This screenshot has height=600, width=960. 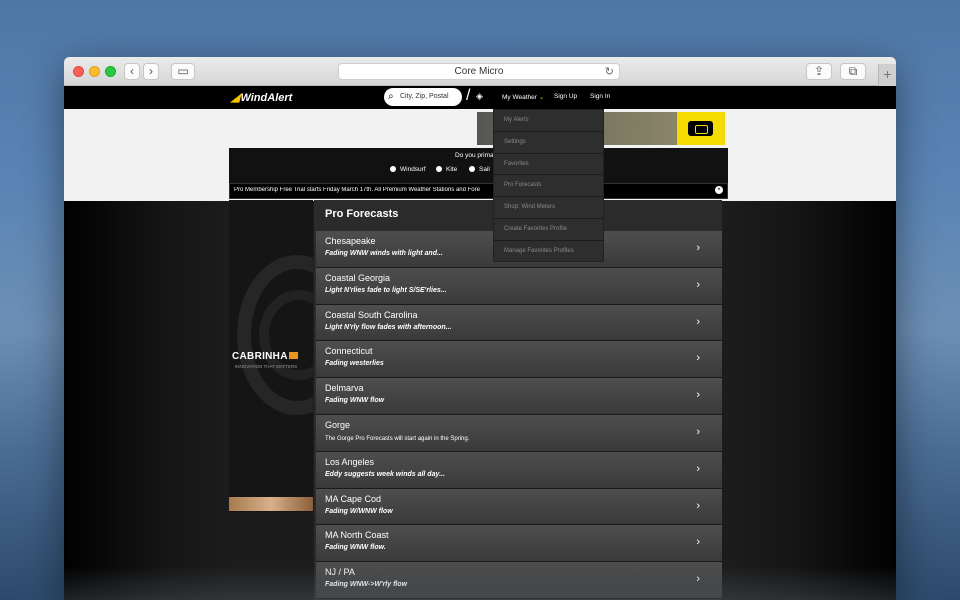 I want to click on ad-brand: CABRINHA, so click(x=265, y=356).